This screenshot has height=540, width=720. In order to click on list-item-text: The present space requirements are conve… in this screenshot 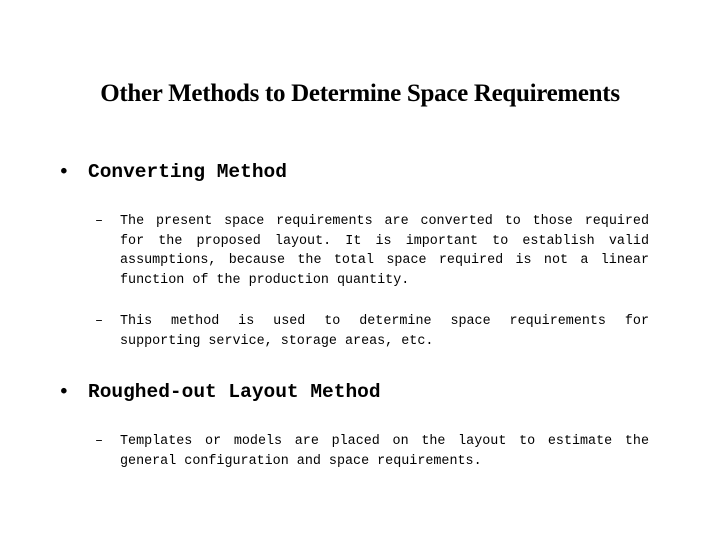, I will do `click(384, 251)`.